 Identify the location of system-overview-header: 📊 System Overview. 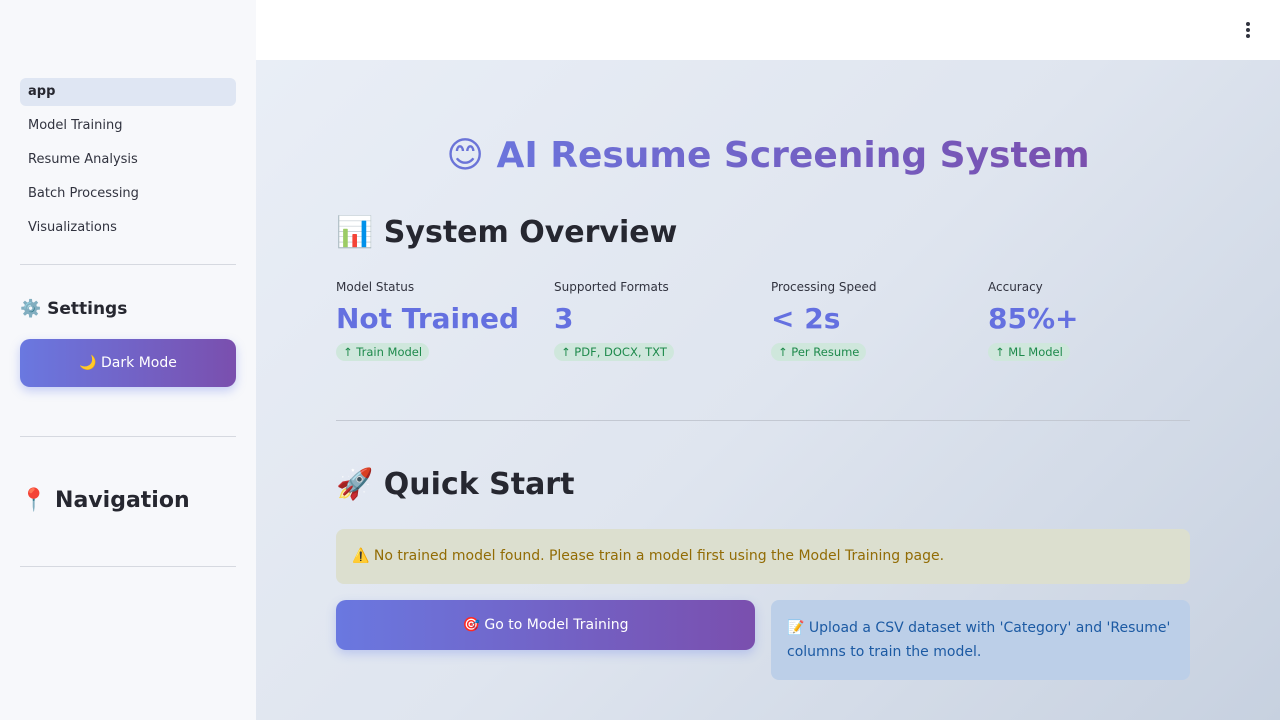
(507, 232).